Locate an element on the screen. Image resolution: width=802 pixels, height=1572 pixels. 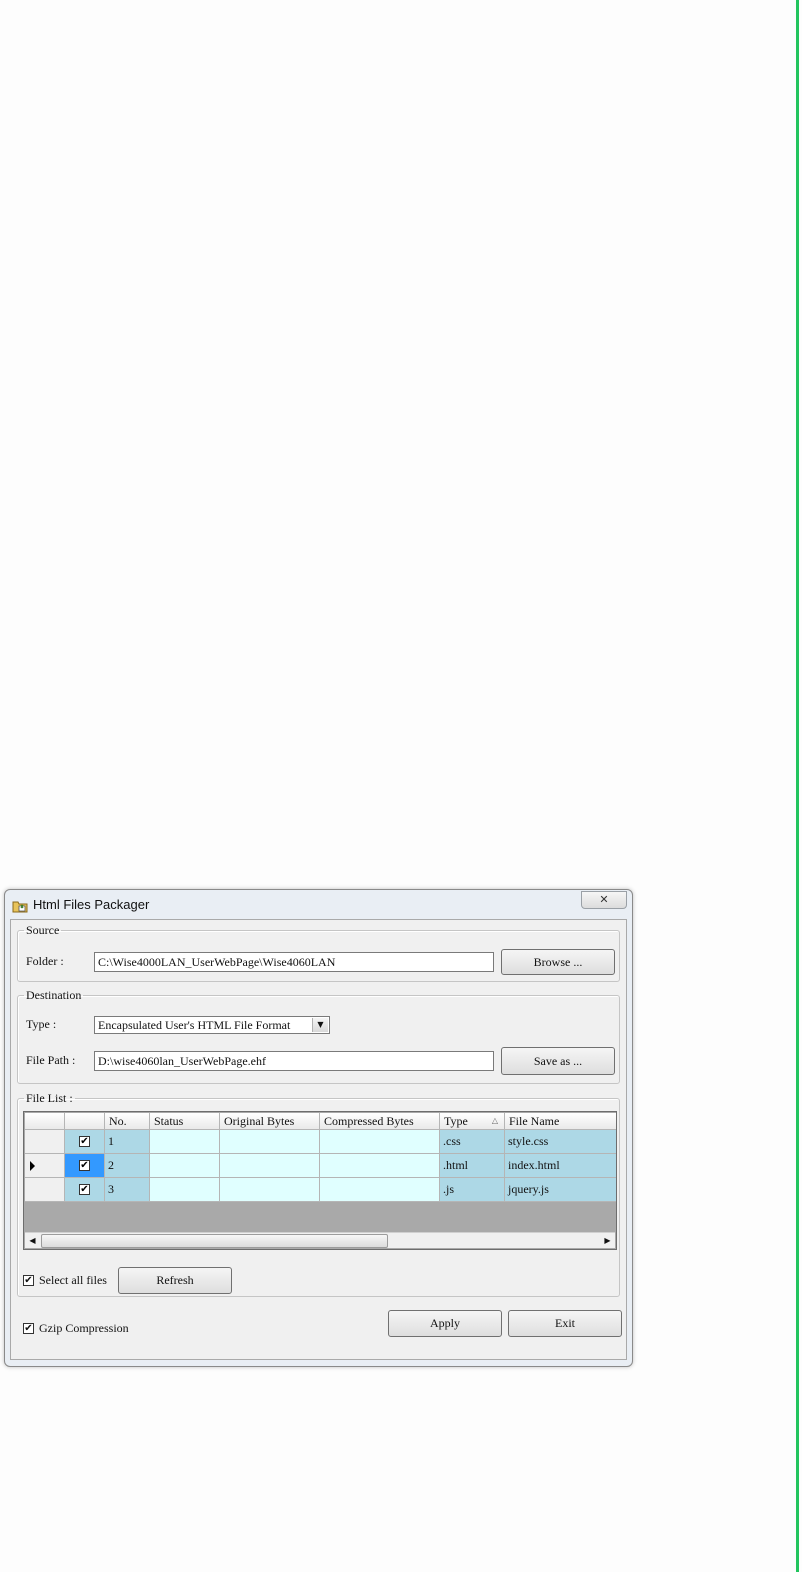
folder-label: Folder : is located at coordinates (45, 961).